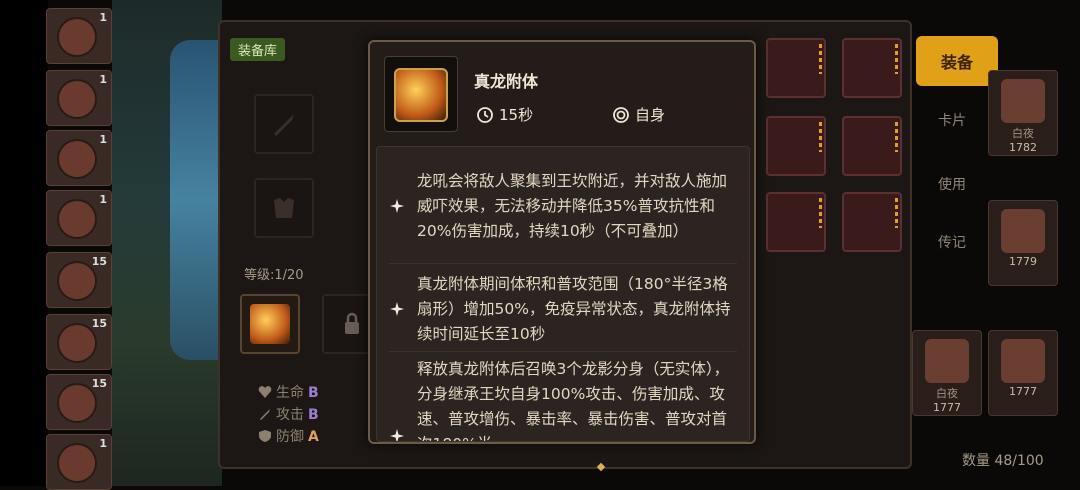 The height and width of the screenshot is (490, 1080). Describe the element at coordinates (265, 436) in the screenshot. I see `shield-icon` at that location.